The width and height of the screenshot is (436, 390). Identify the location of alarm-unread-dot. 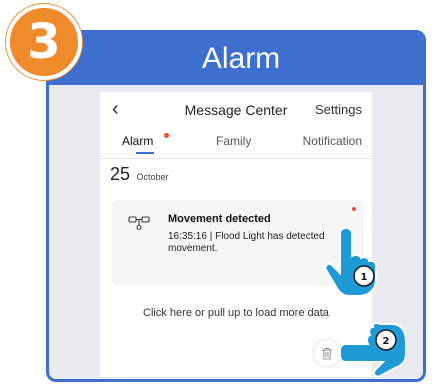
(166, 135).